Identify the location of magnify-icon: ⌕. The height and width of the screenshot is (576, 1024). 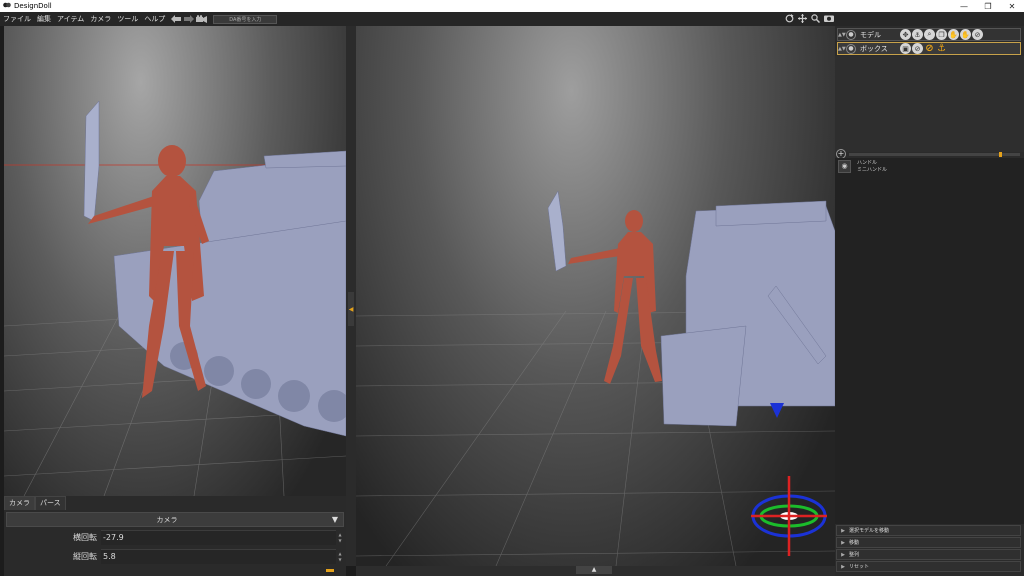
(929, 34).